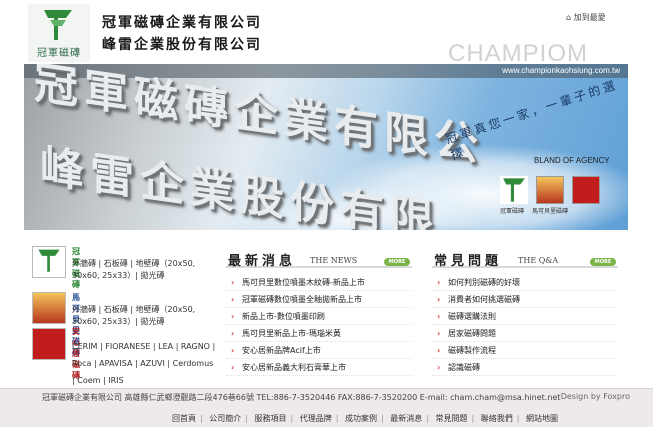 The width and height of the screenshot is (653, 427). Describe the element at coordinates (538, 260) in the screenshot. I see `qa-title-en: THE Q&A` at that location.